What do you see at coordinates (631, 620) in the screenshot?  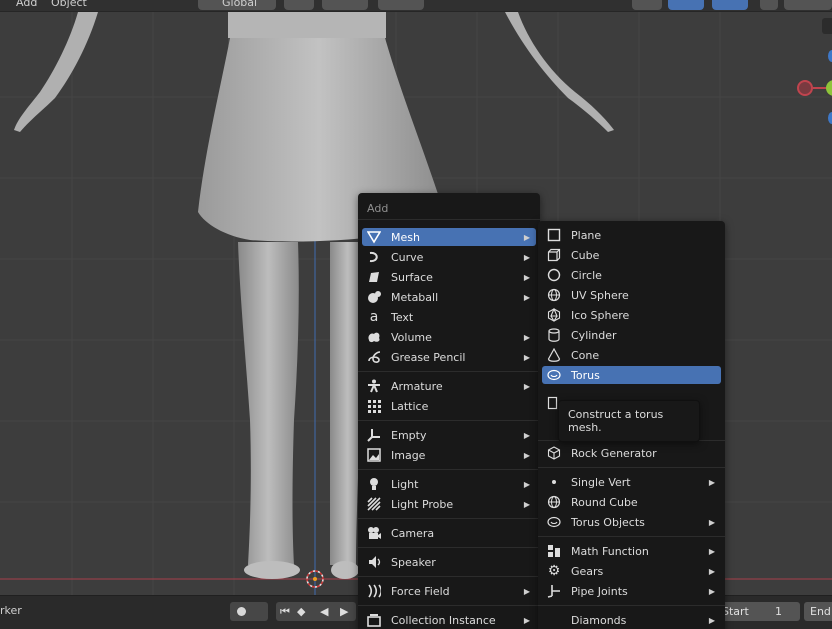 I see `mesh-item-diamonds: Diamonds ▶` at bounding box center [631, 620].